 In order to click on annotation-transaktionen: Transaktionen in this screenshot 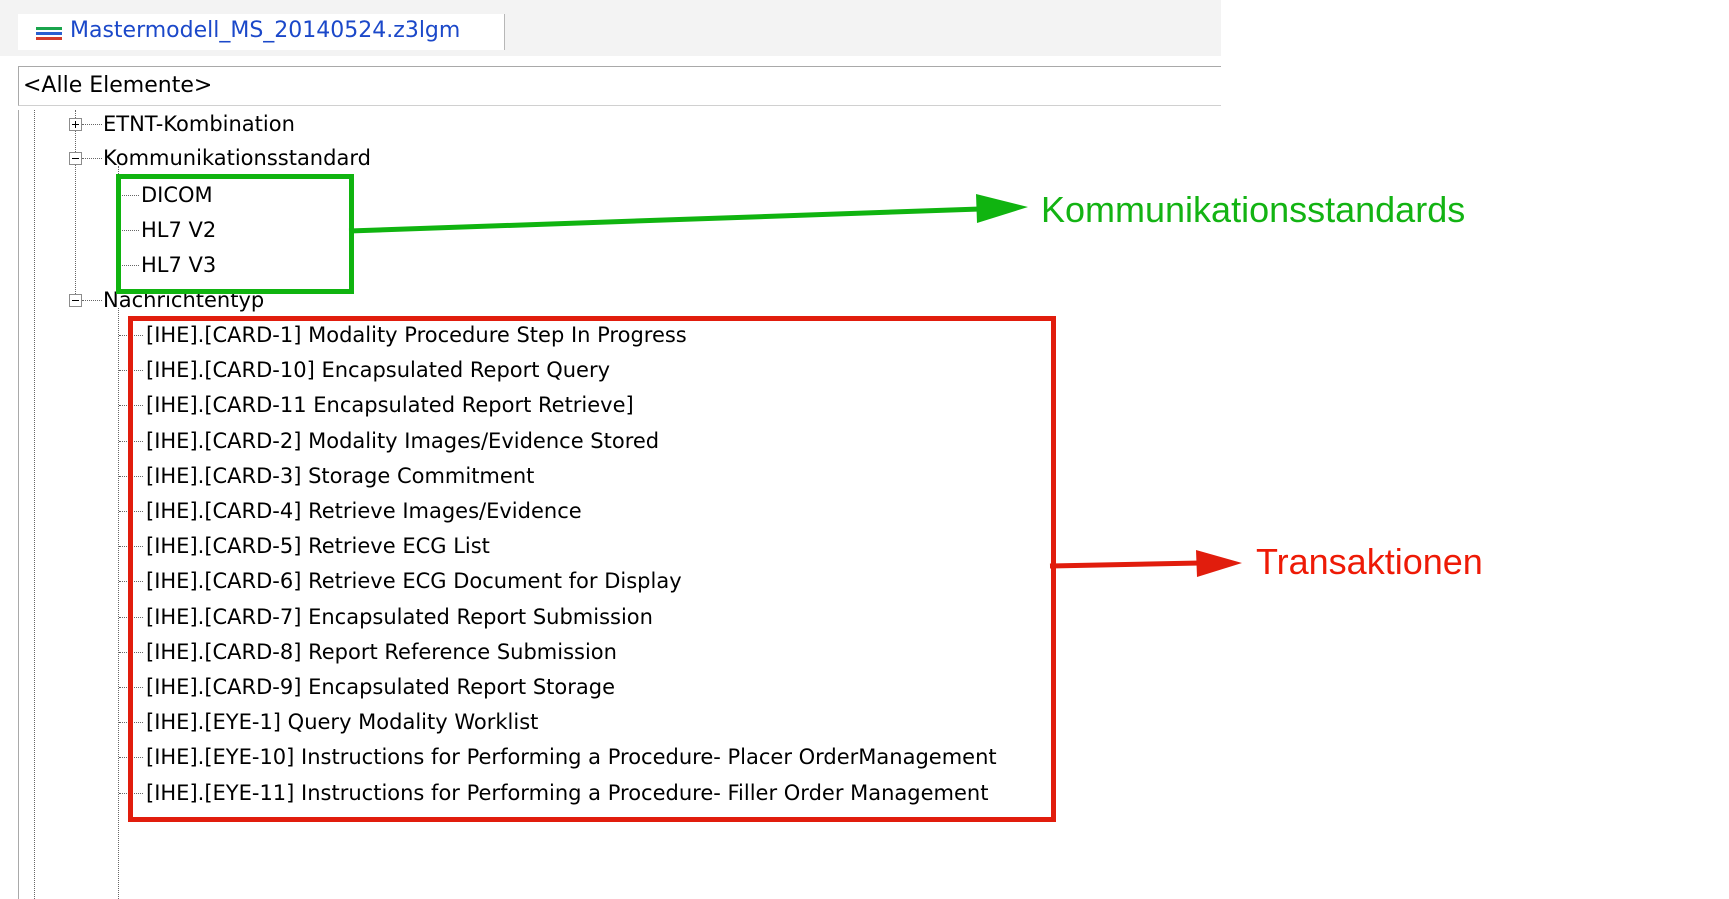, I will do `click(1369, 561)`.